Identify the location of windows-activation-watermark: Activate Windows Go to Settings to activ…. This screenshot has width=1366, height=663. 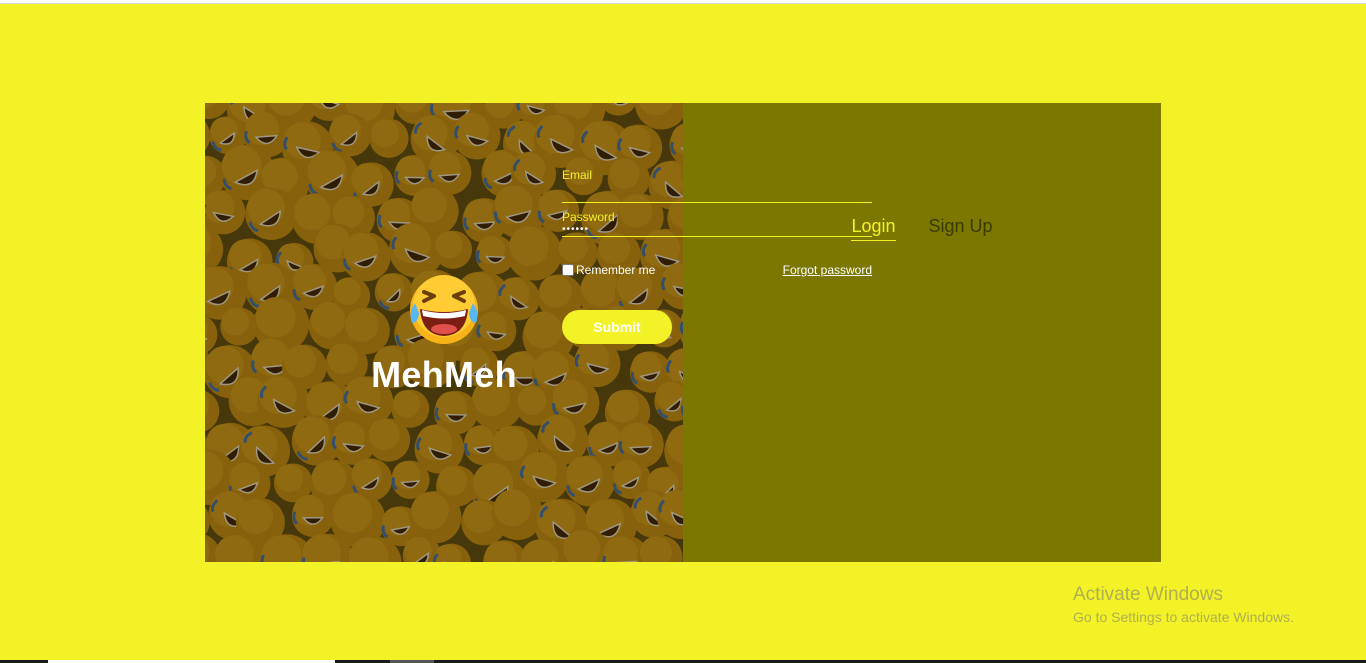
(1213, 605).